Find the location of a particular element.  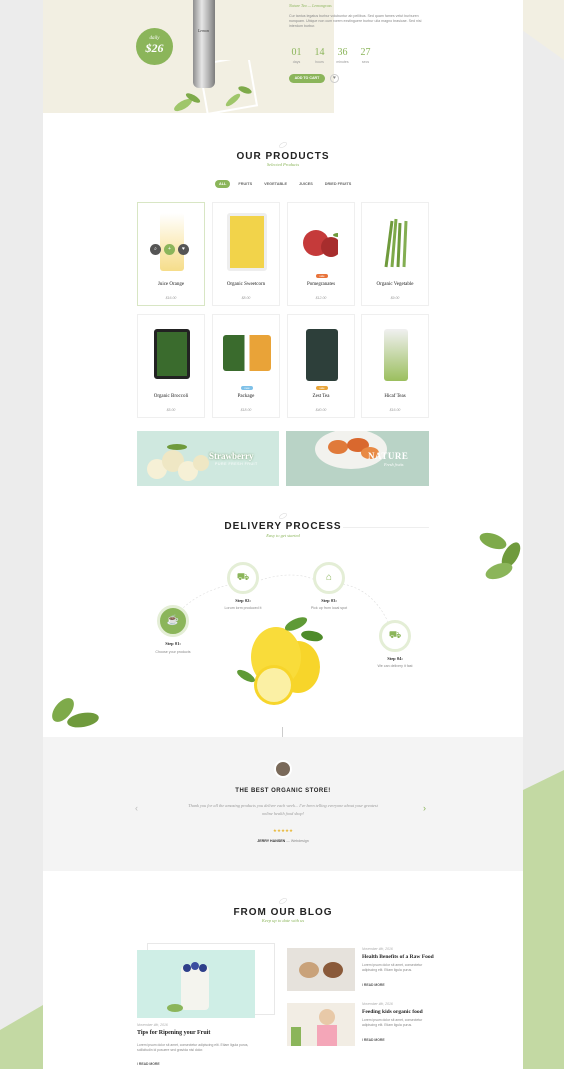

map-icon: ⌂ is located at coordinates (329, 577).